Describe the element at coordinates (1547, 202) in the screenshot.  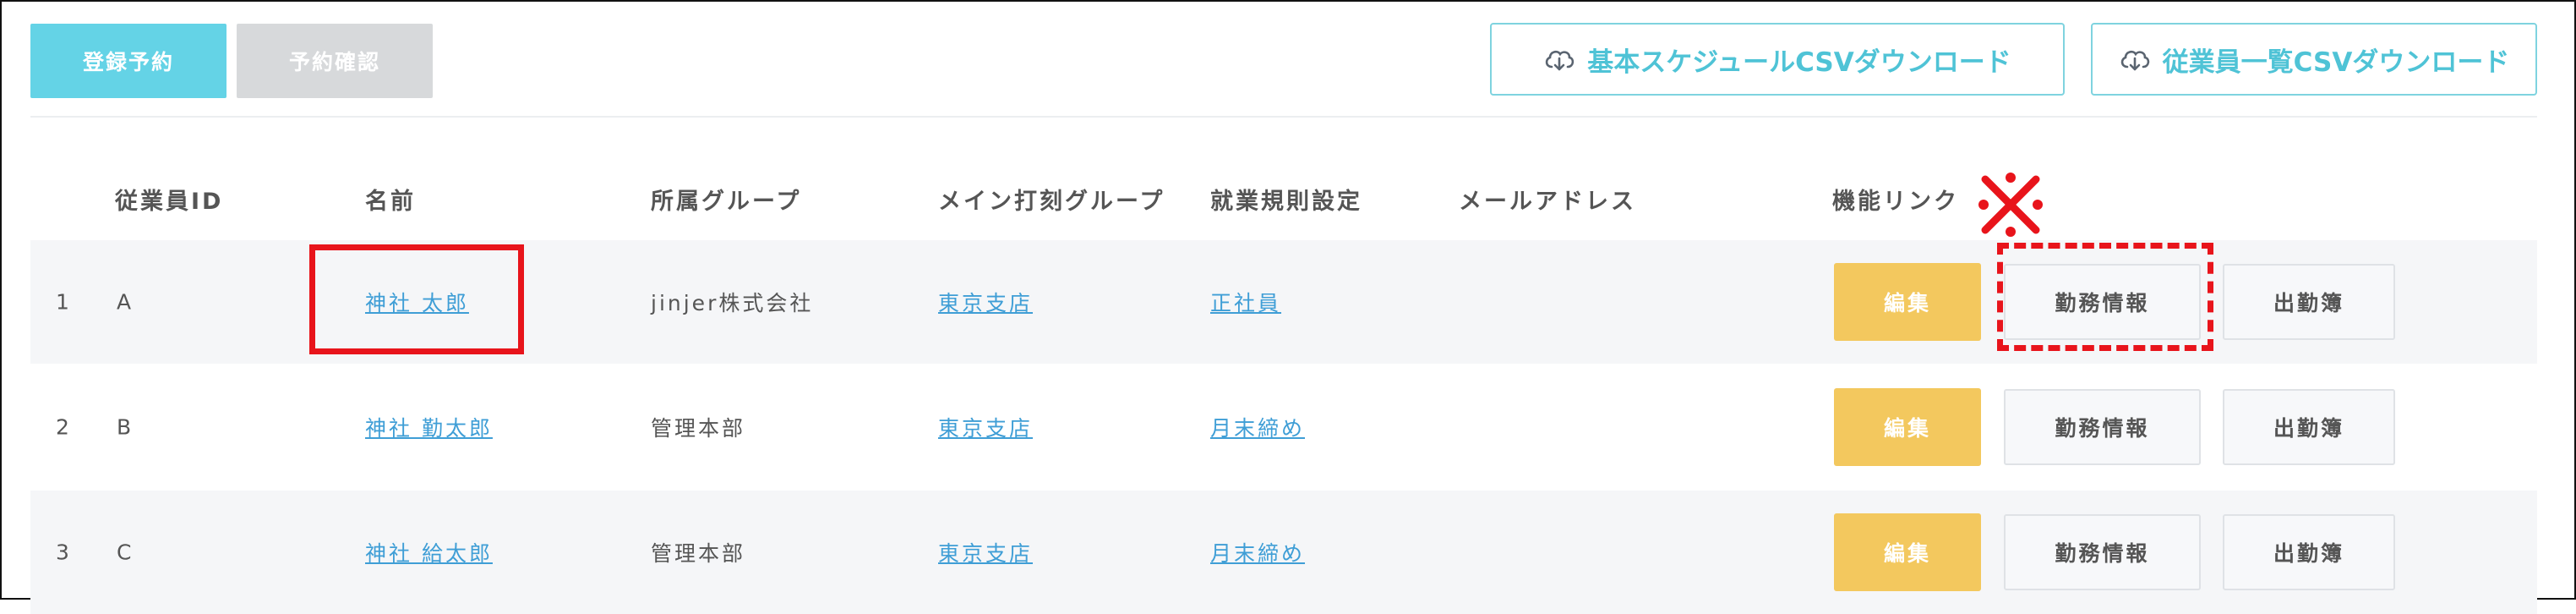
I see `header-email: メールアドレス` at that location.